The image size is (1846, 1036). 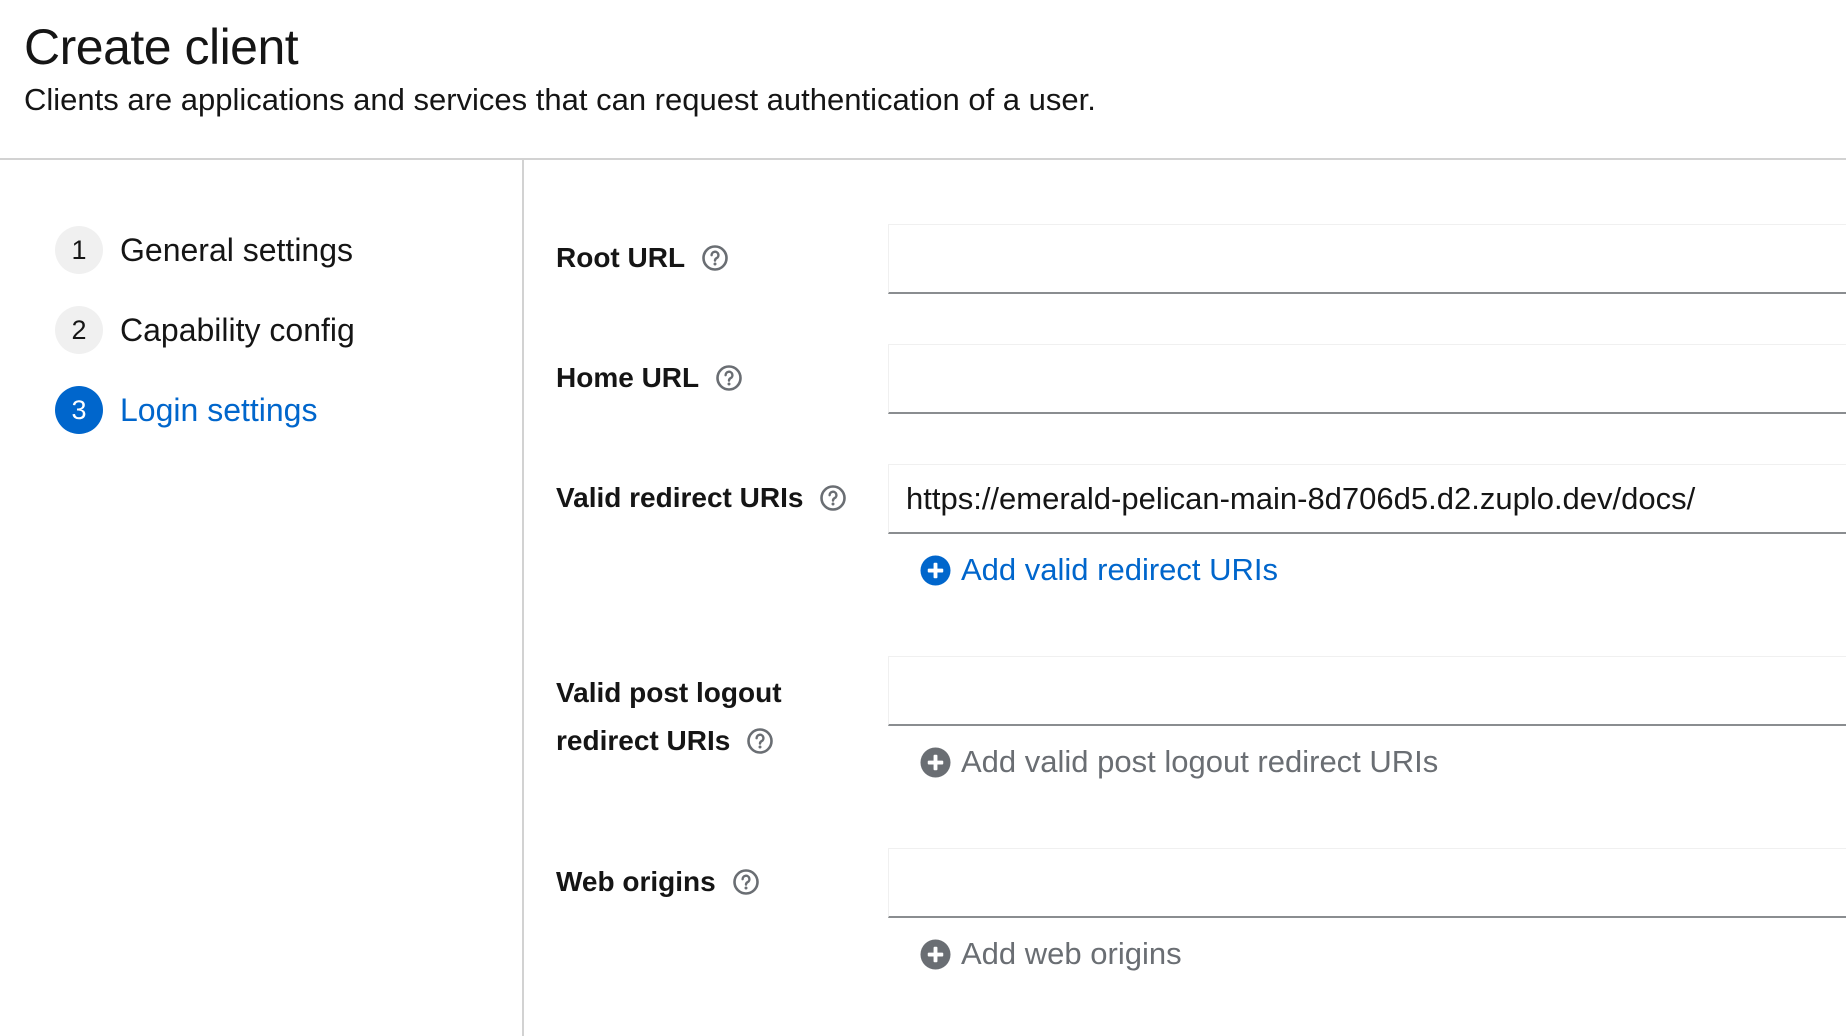 I want to click on step-number: 1, so click(x=79, y=250).